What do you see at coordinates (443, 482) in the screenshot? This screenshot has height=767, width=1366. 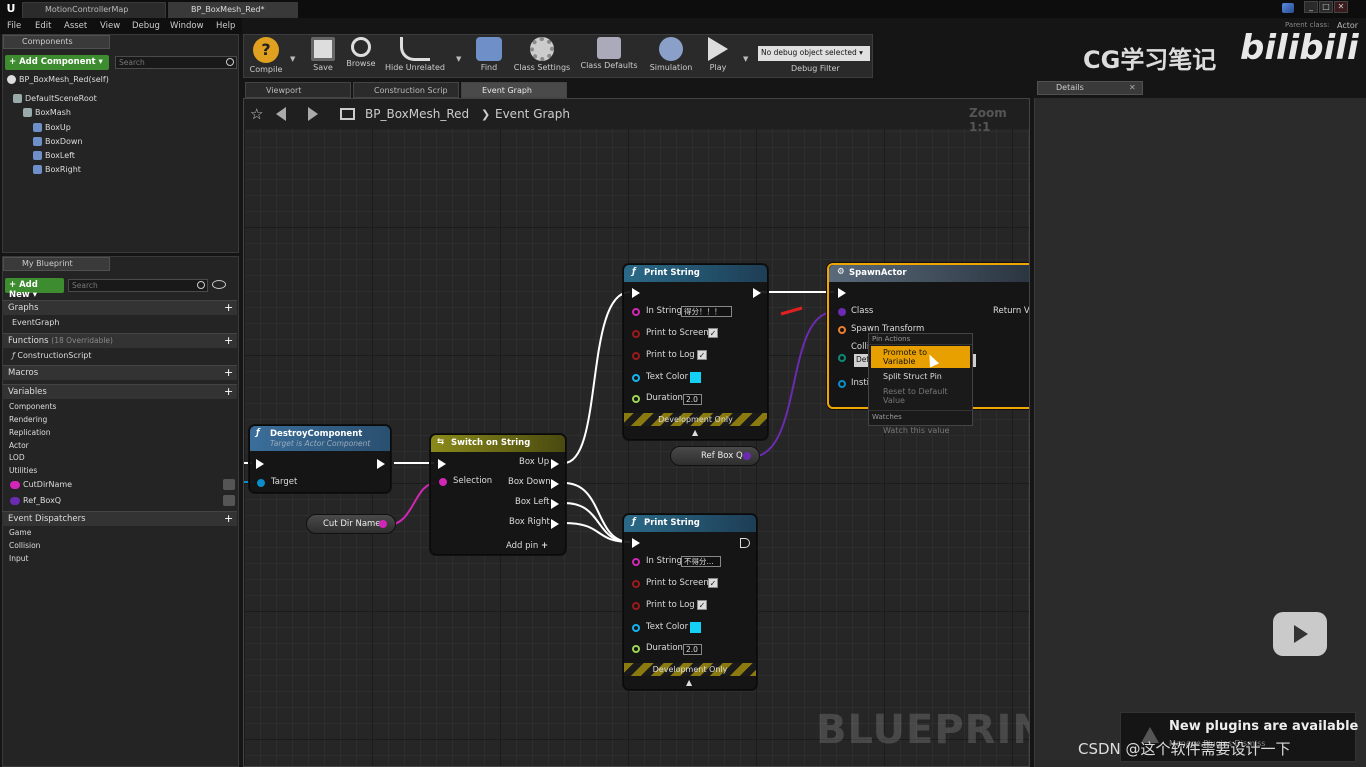 I see `selection-pin` at bounding box center [443, 482].